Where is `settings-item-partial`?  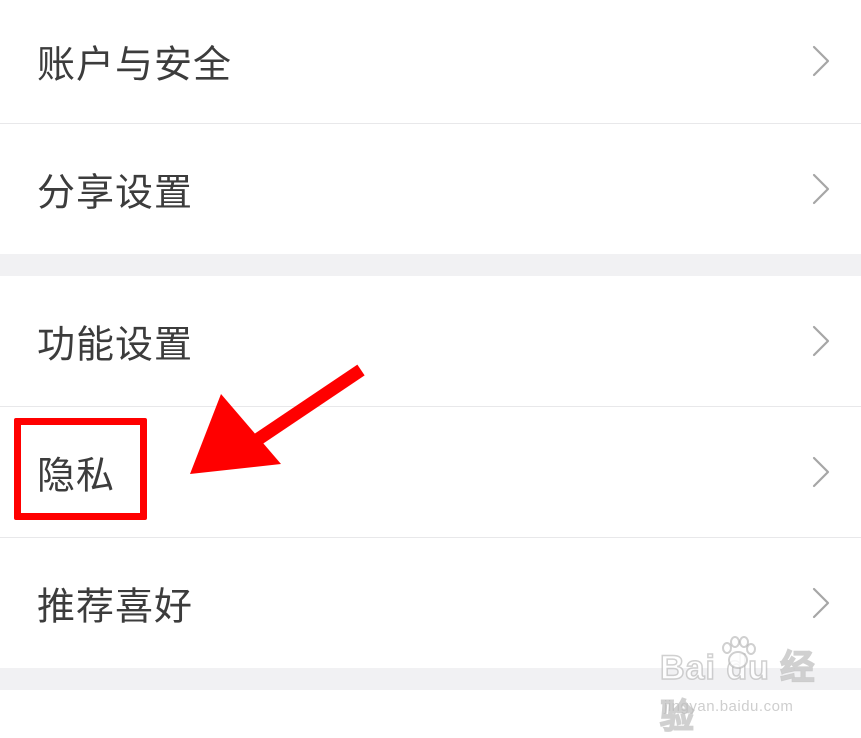
settings-item-partial is located at coordinates (430, 714).